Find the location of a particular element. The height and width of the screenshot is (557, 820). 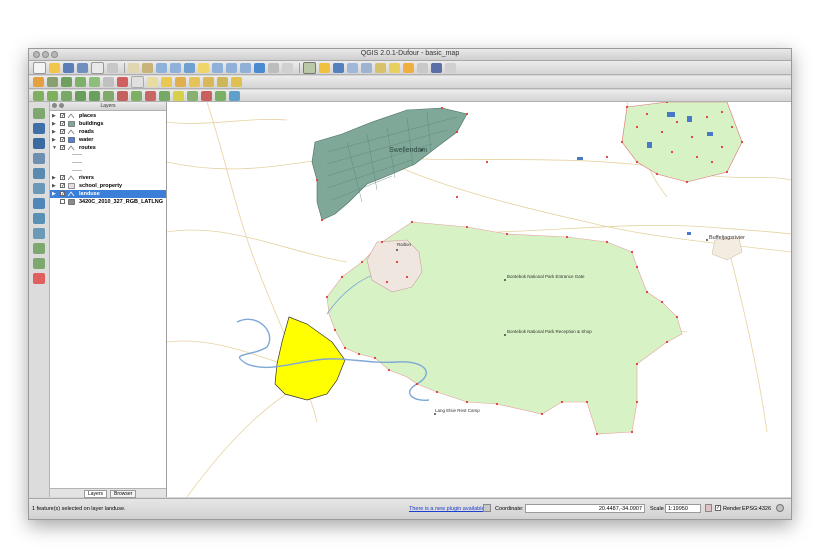

layer-item-routes: ▼ ✓ routes is located at coordinates (108, 148).